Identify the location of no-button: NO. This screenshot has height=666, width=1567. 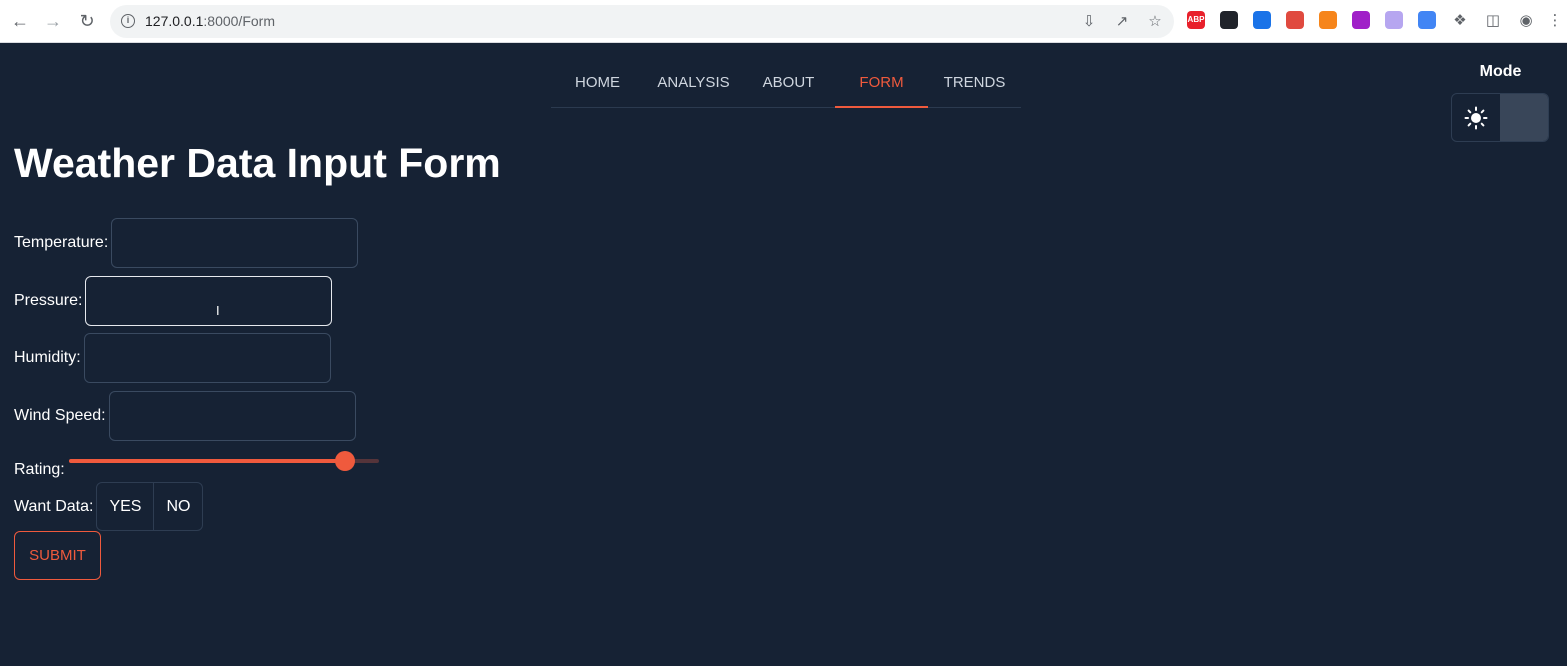
(178, 506).